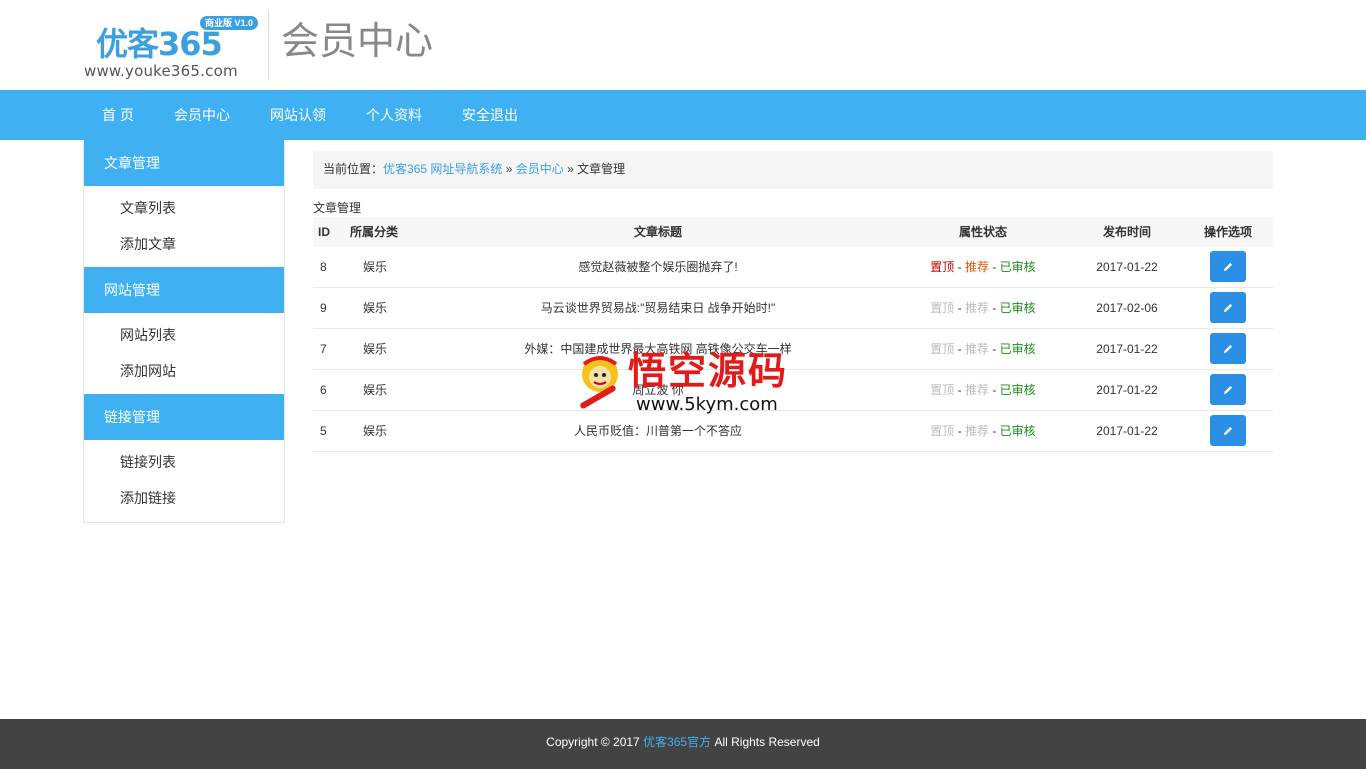 The image size is (1366, 769). I want to click on page-title: 会员中心, so click(357, 41).